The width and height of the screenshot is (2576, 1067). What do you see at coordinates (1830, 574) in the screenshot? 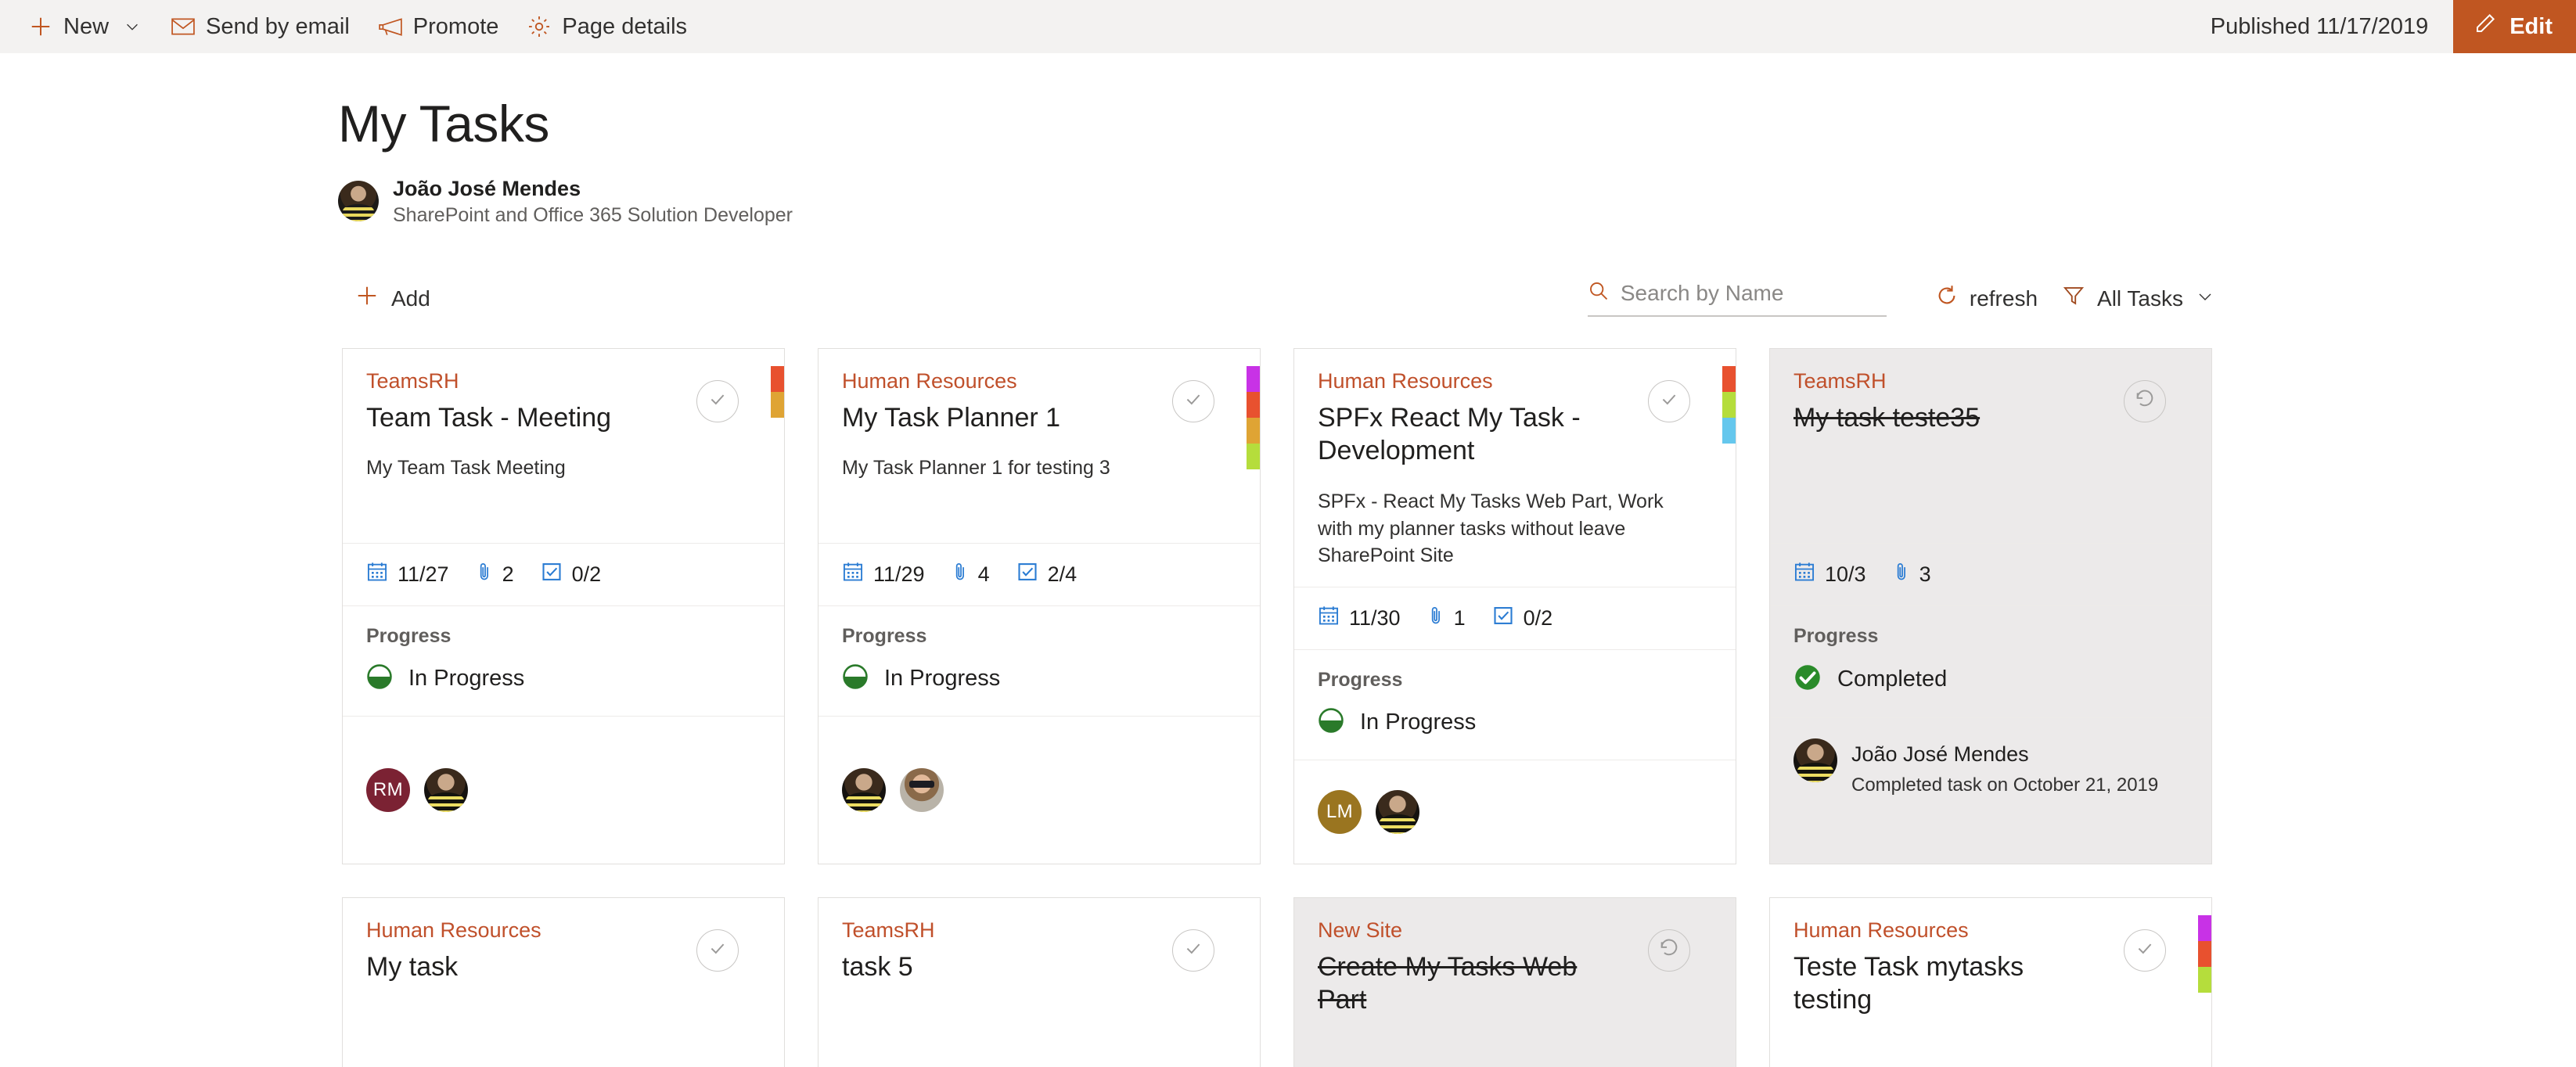
I see `task-due-date: 10/3` at bounding box center [1830, 574].